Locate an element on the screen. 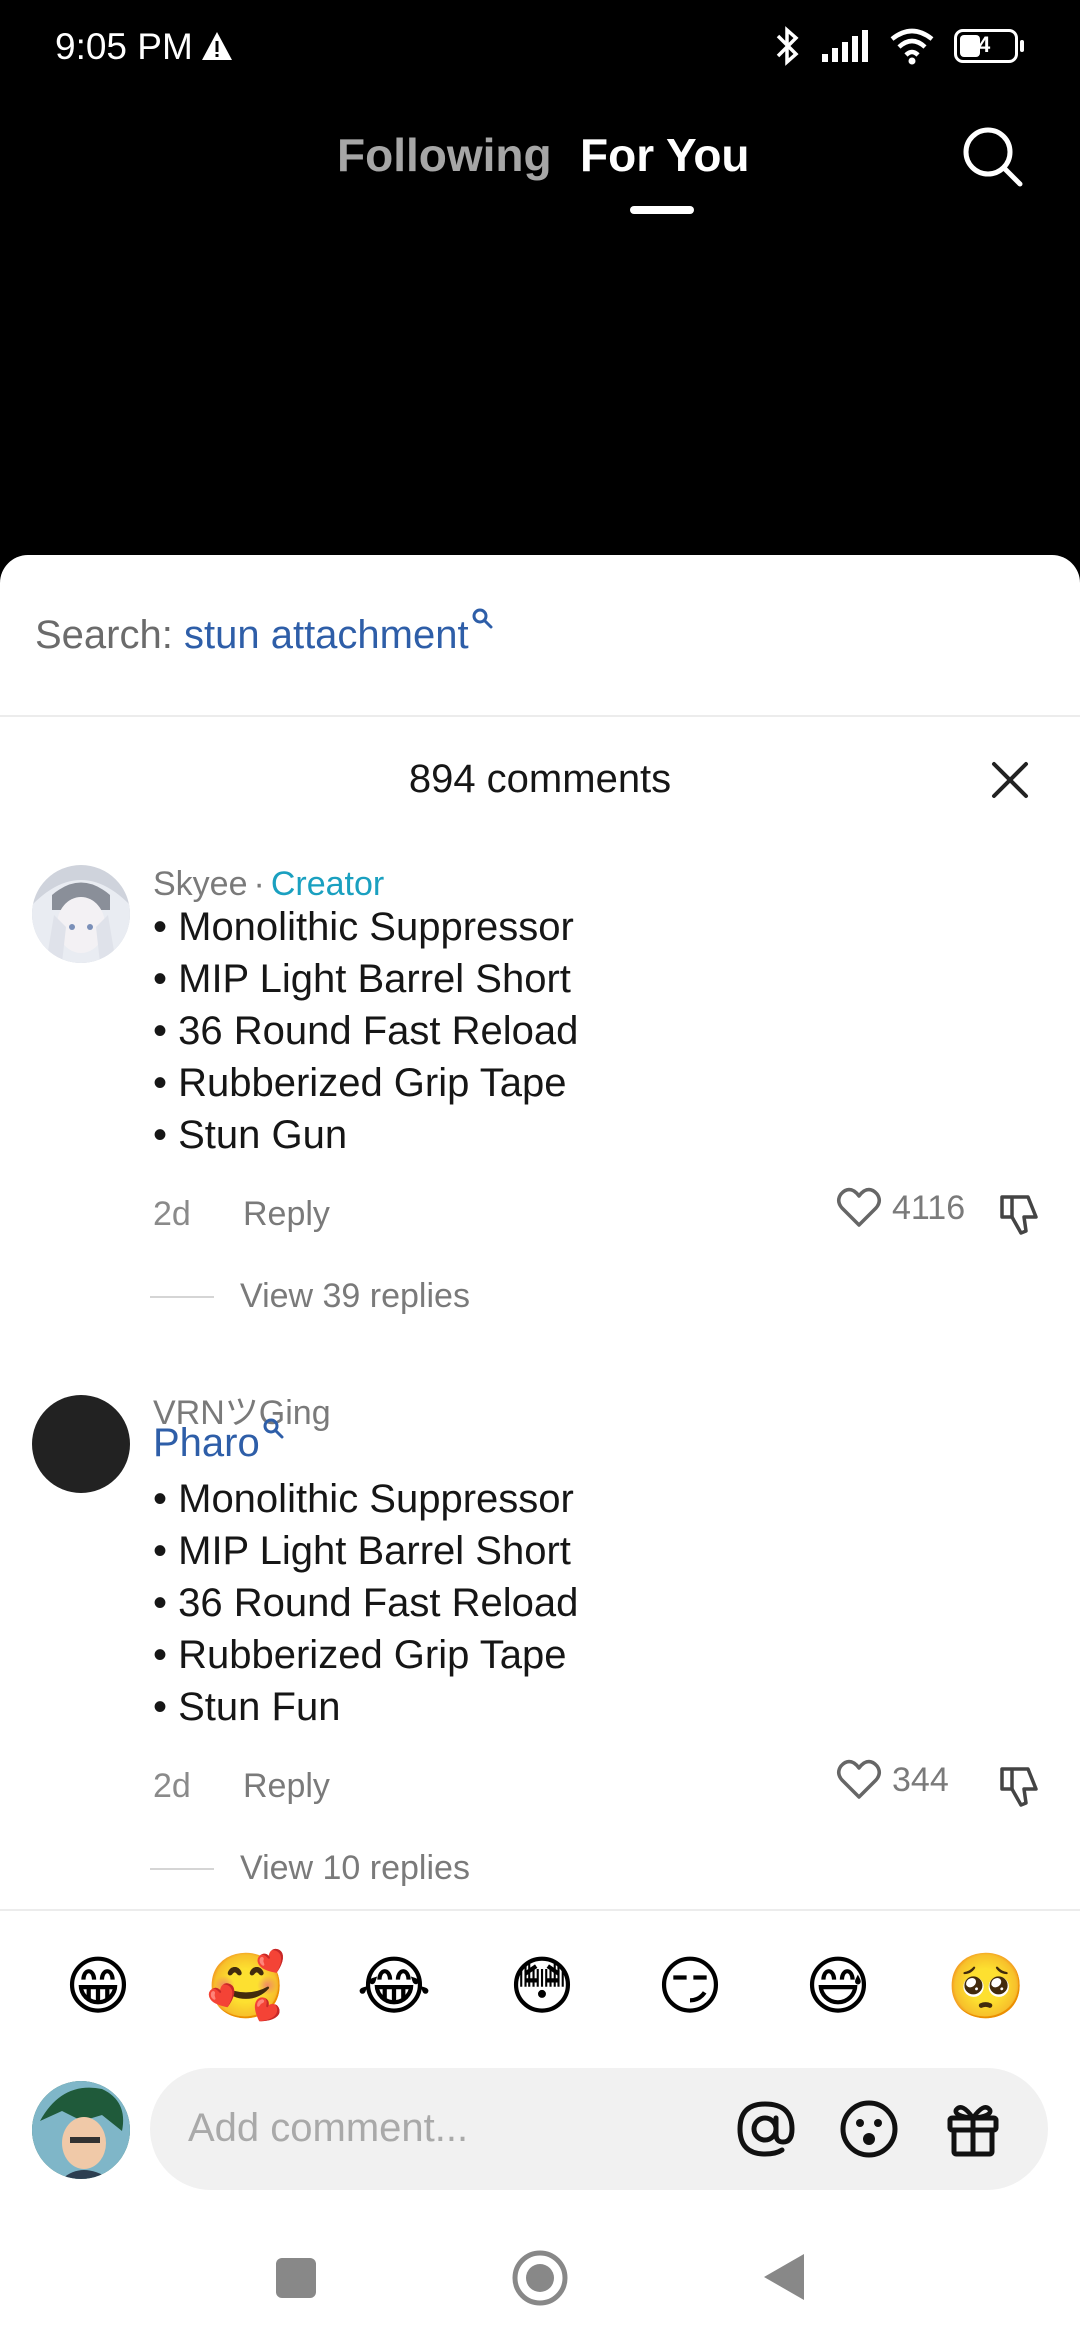  comment-line: • Stun Gun is located at coordinates (250, 1135).